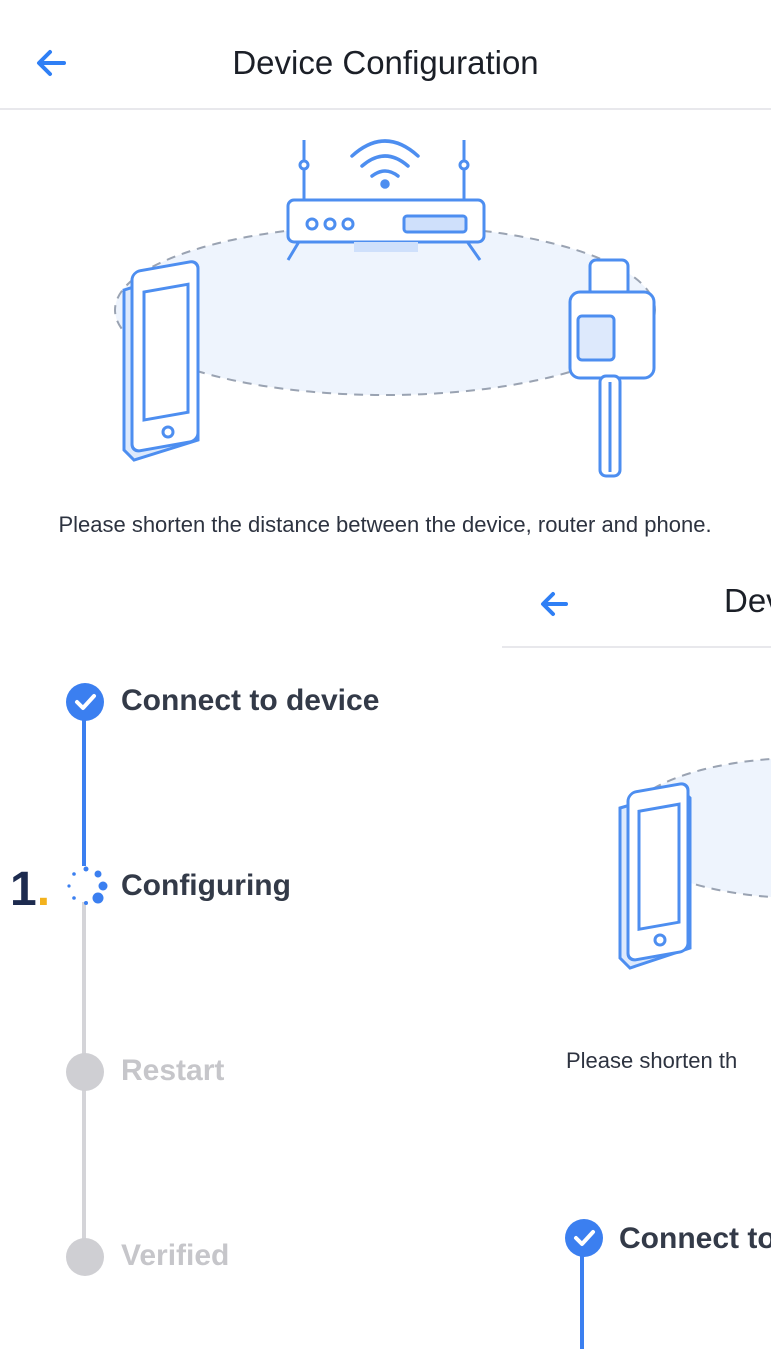  What do you see at coordinates (206, 885) in the screenshot?
I see `step-label: Configuring` at bounding box center [206, 885].